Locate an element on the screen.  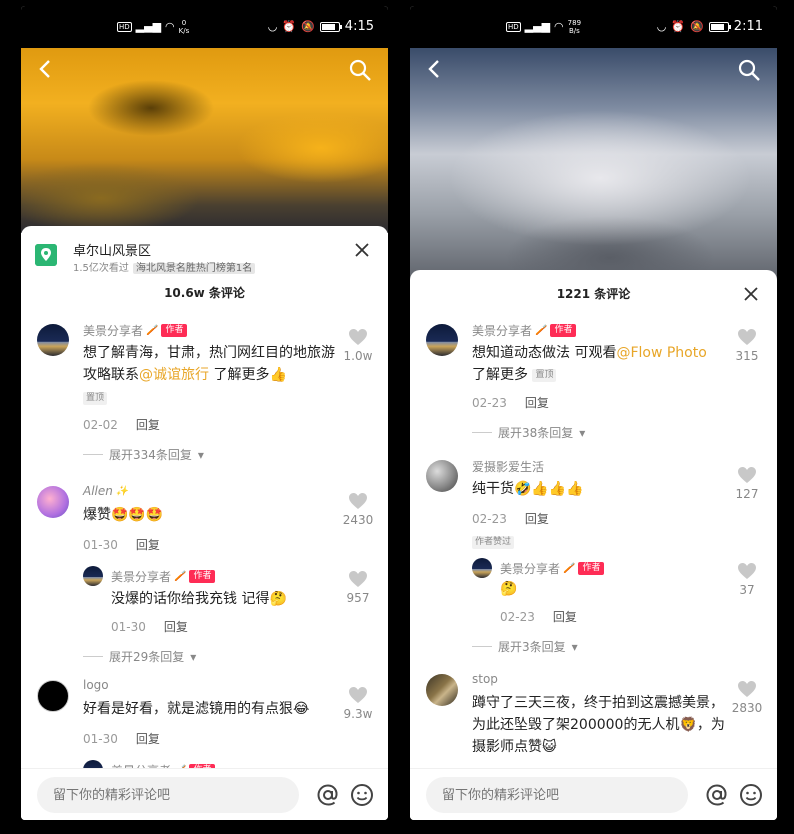
comment-text: 好看是好看，就是滤镜用的有点狠😂 is located at coordinates (196, 709).